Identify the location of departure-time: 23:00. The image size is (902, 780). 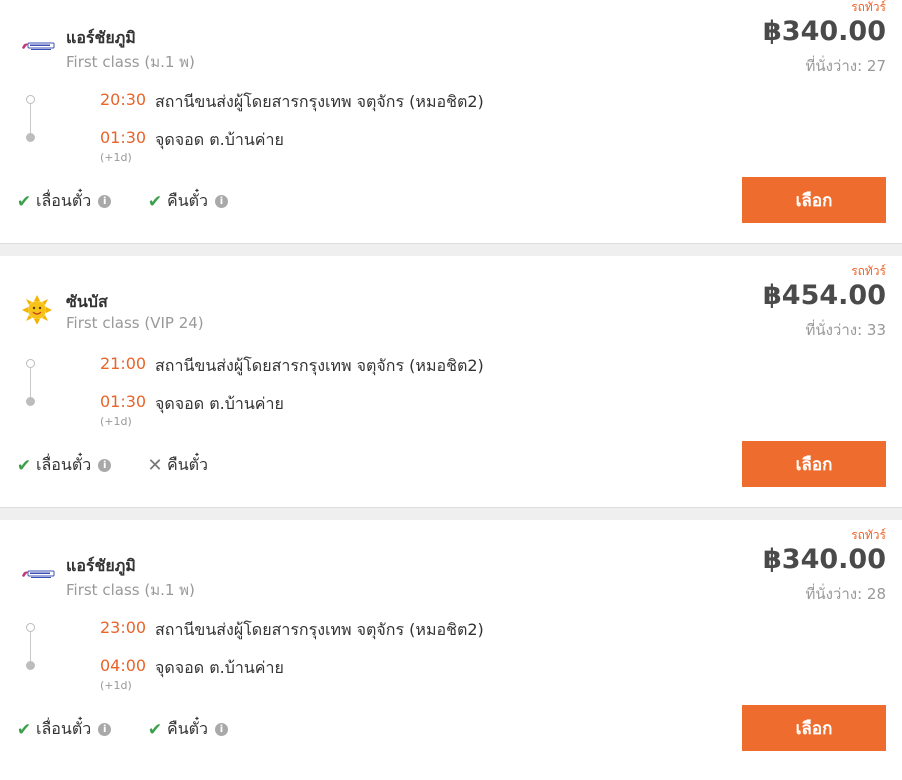
(123, 627).